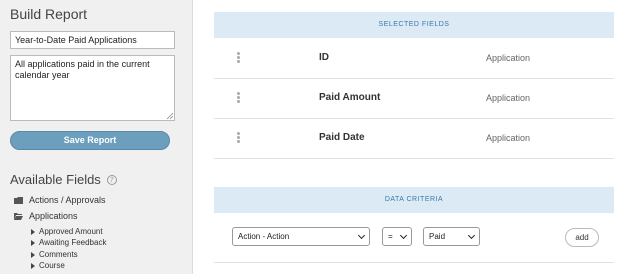 Image resolution: width=625 pixels, height=274 pixels. Describe the element at coordinates (414, 139) in the screenshot. I see `selected-field-row: Paid Date Application` at that location.